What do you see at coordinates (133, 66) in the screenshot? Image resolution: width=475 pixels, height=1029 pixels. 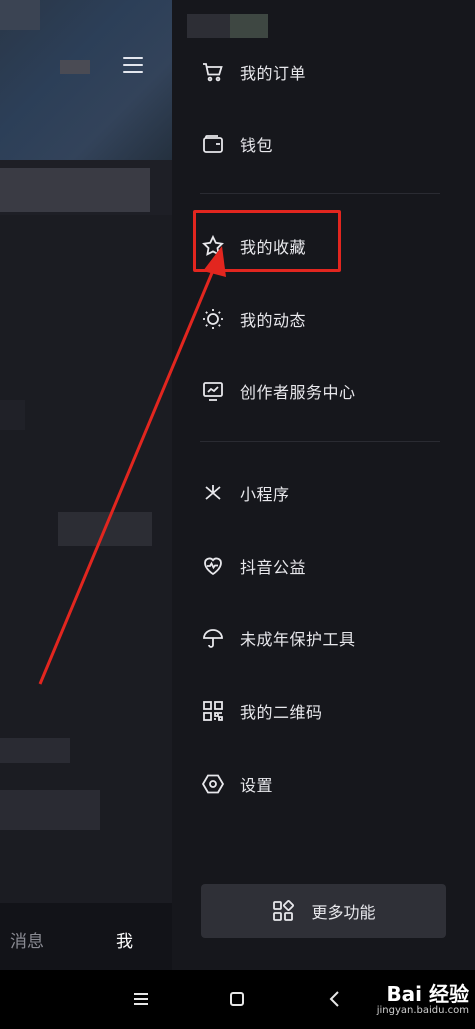 I see `hamburger-menu-icon` at bounding box center [133, 66].